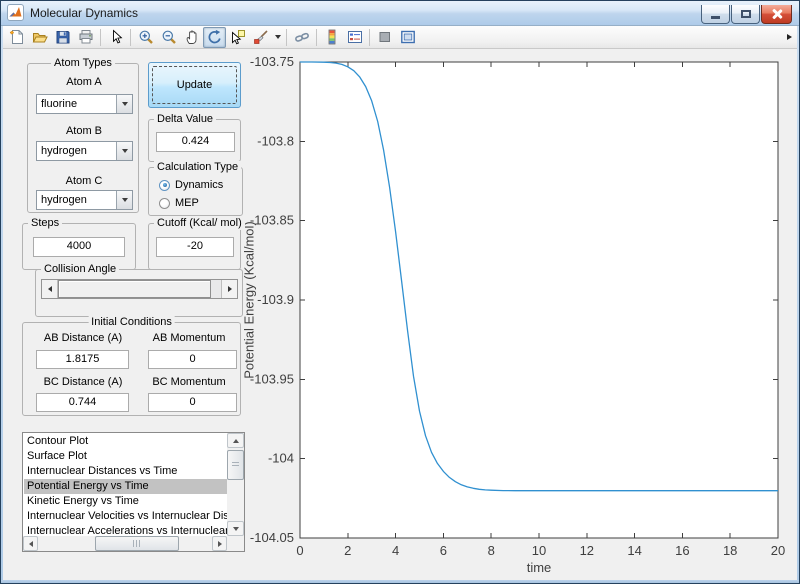 The image size is (800, 584). Describe the element at coordinates (30, 543) in the screenshot. I see `scroll-left-arrow` at that location.